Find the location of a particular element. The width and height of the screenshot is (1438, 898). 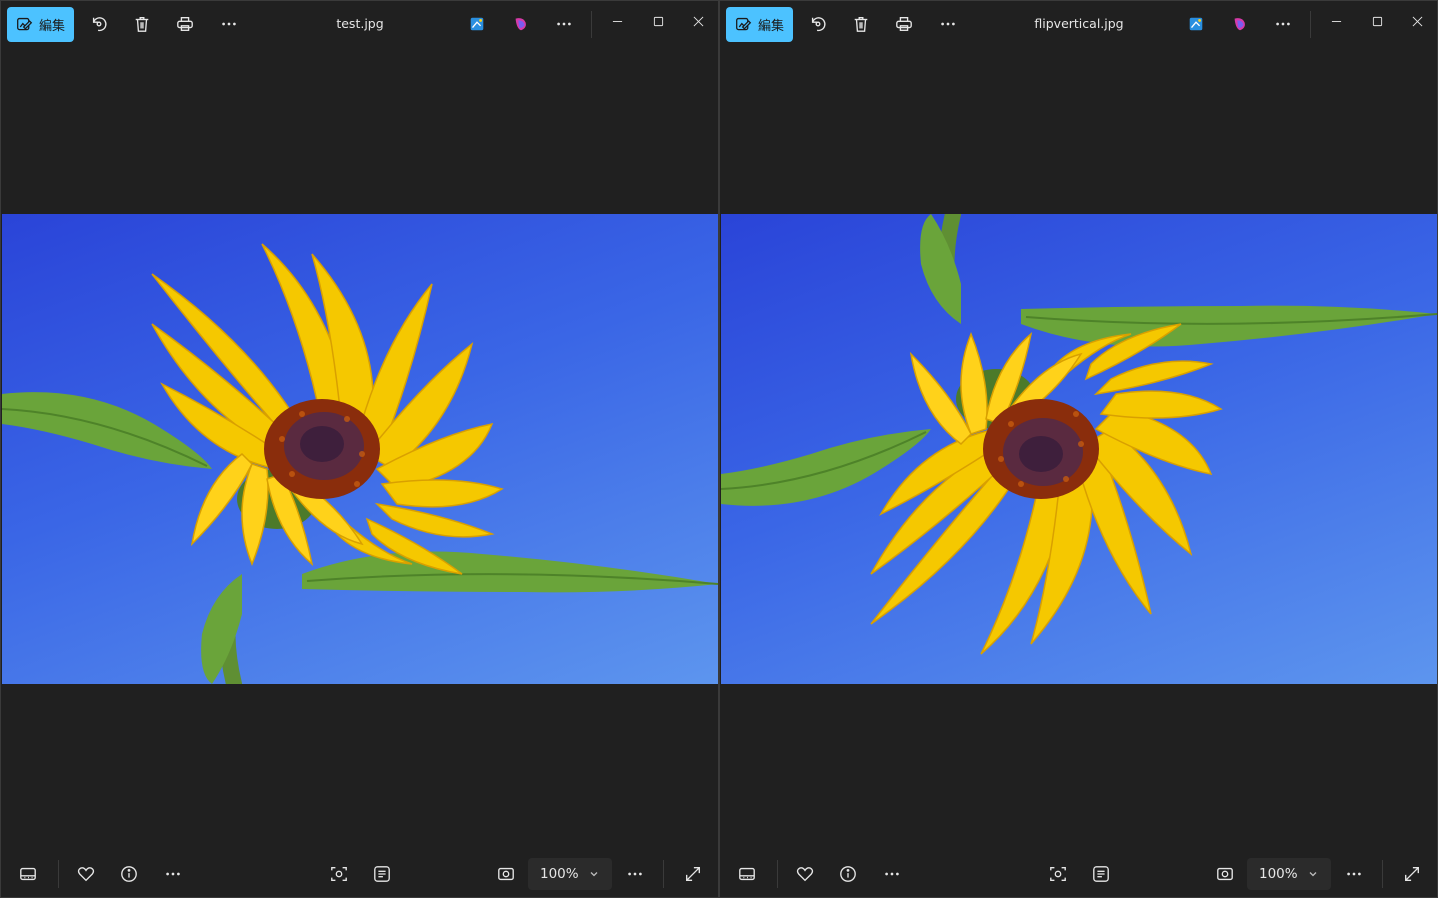

title-bar: 編集 test.jpg is located at coordinates (359, 24).